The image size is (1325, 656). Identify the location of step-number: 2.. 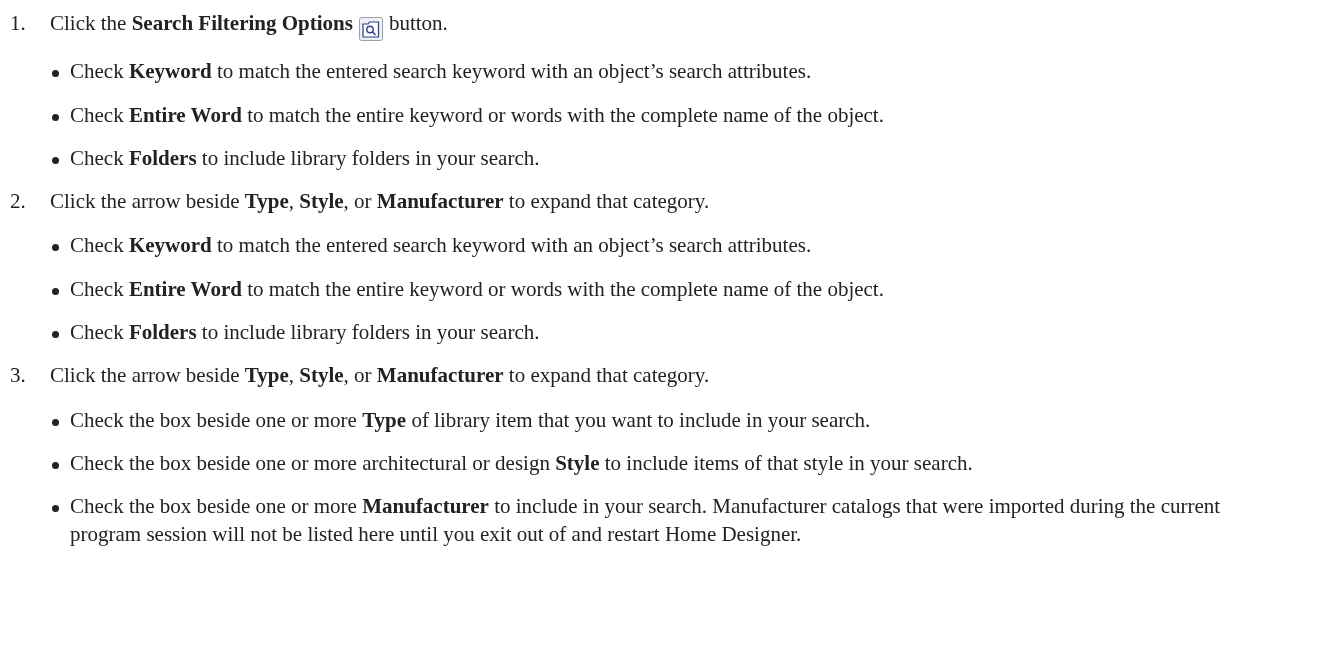
(18, 202).